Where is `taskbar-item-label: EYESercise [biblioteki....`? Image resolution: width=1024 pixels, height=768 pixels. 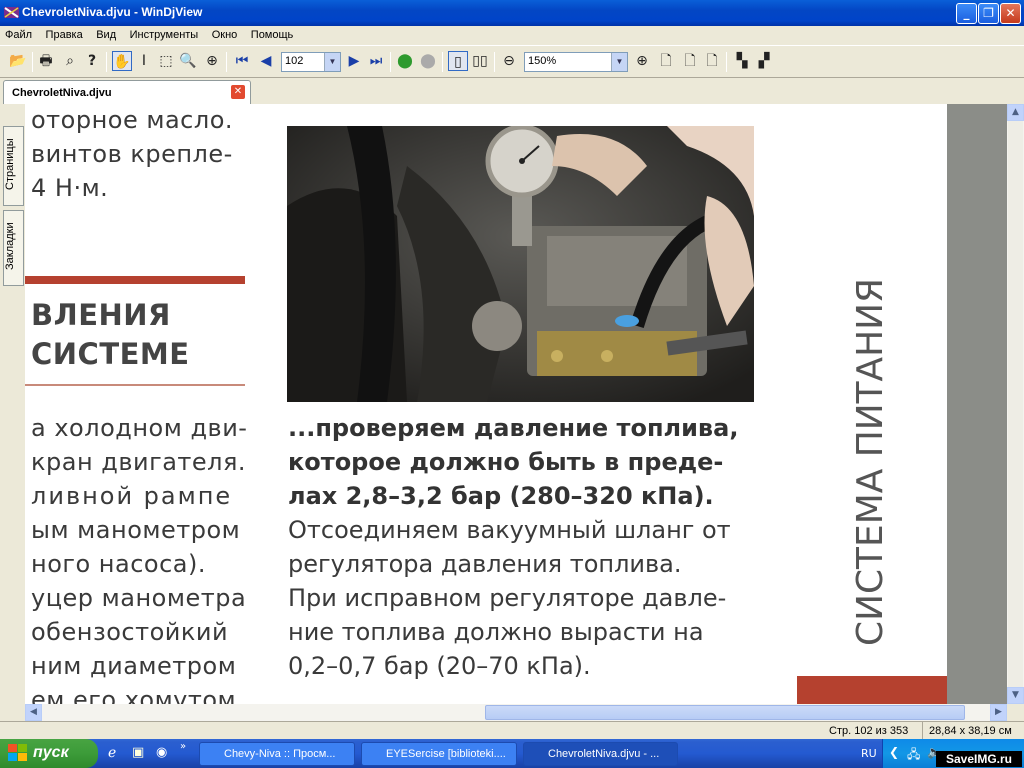 taskbar-item-label: EYESercise [biblioteki.... is located at coordinates (446, 754).